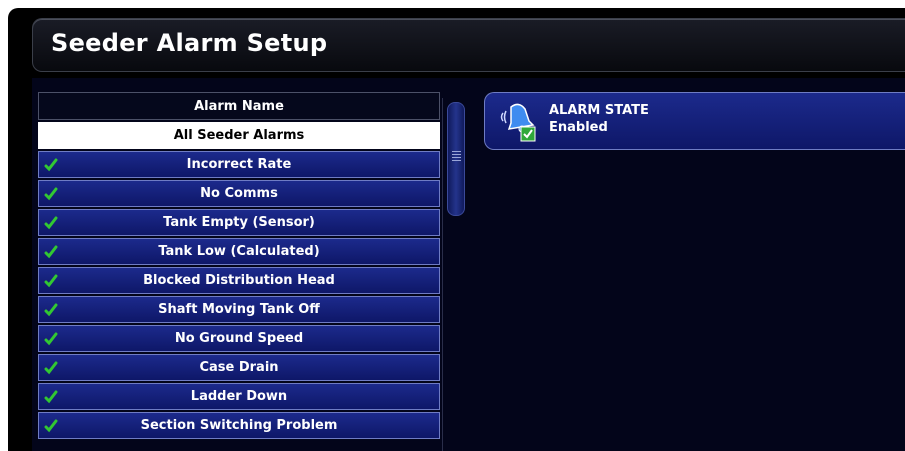 Image resolution: width=905 pixels, height=451 pixels. I want to click on list-item-label: Blocked Distribution Head, so click(239, 280).